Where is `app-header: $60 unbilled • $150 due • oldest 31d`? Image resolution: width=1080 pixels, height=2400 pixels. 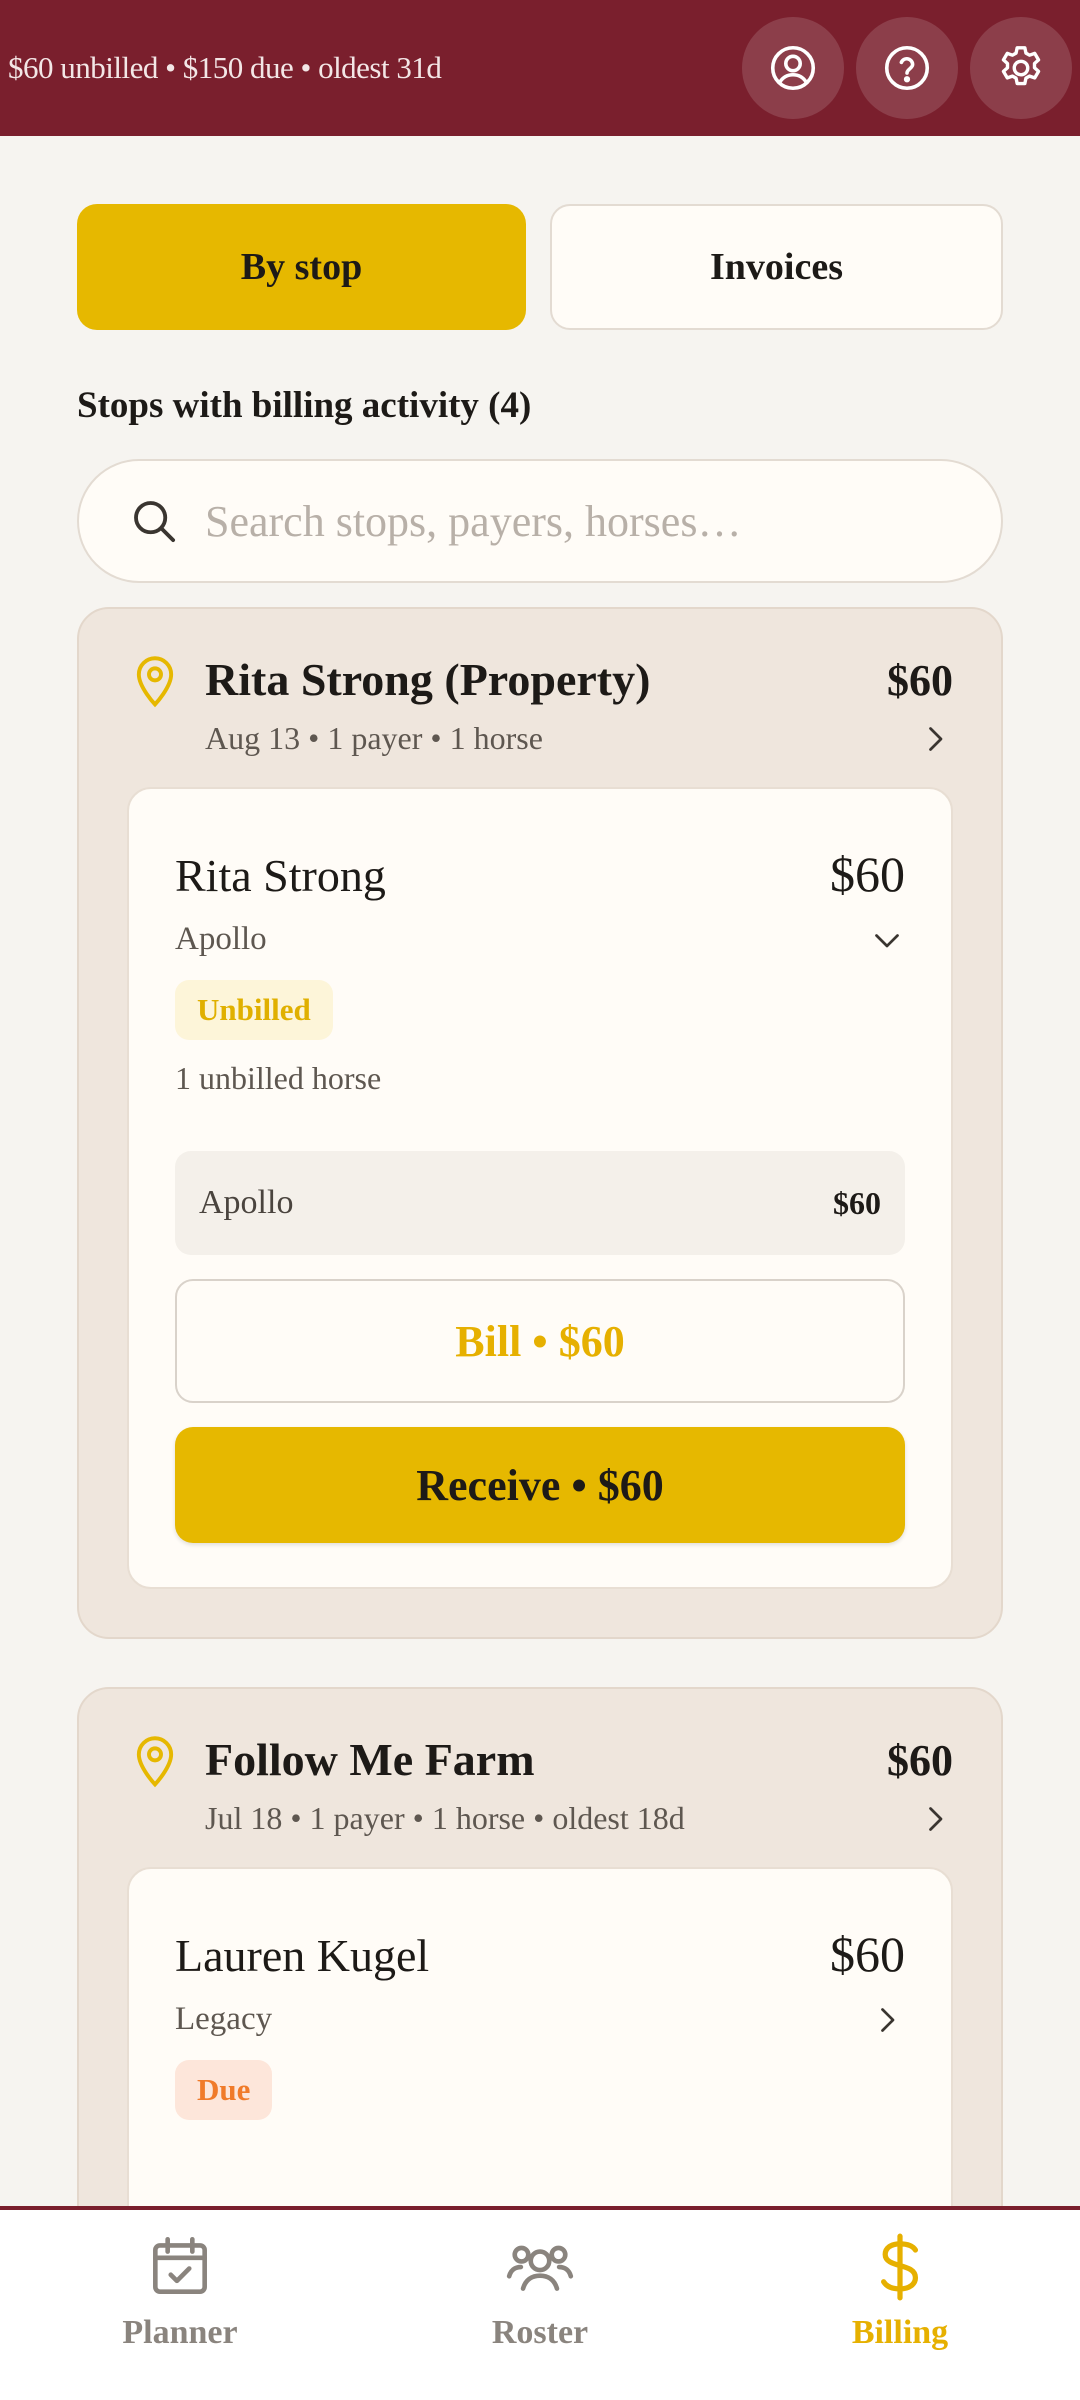
app-header: $60 unbilled • $150 due • oldest 31d is located at coordinates (540, 68).